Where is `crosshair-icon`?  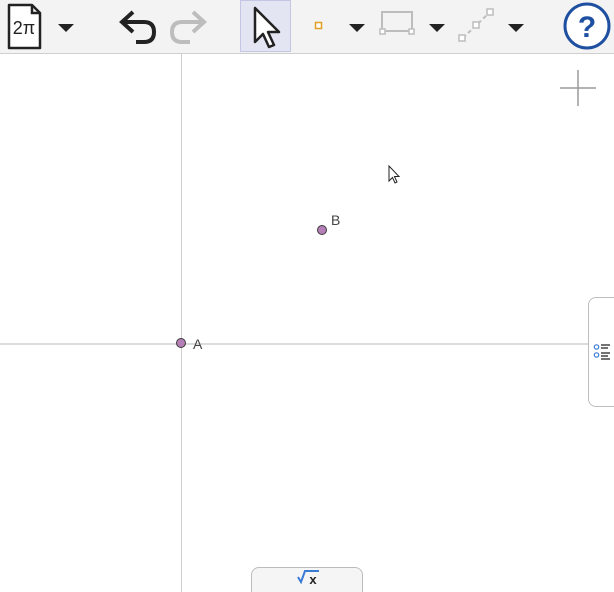 crosshair-icon is located at coordinates (578, 88).